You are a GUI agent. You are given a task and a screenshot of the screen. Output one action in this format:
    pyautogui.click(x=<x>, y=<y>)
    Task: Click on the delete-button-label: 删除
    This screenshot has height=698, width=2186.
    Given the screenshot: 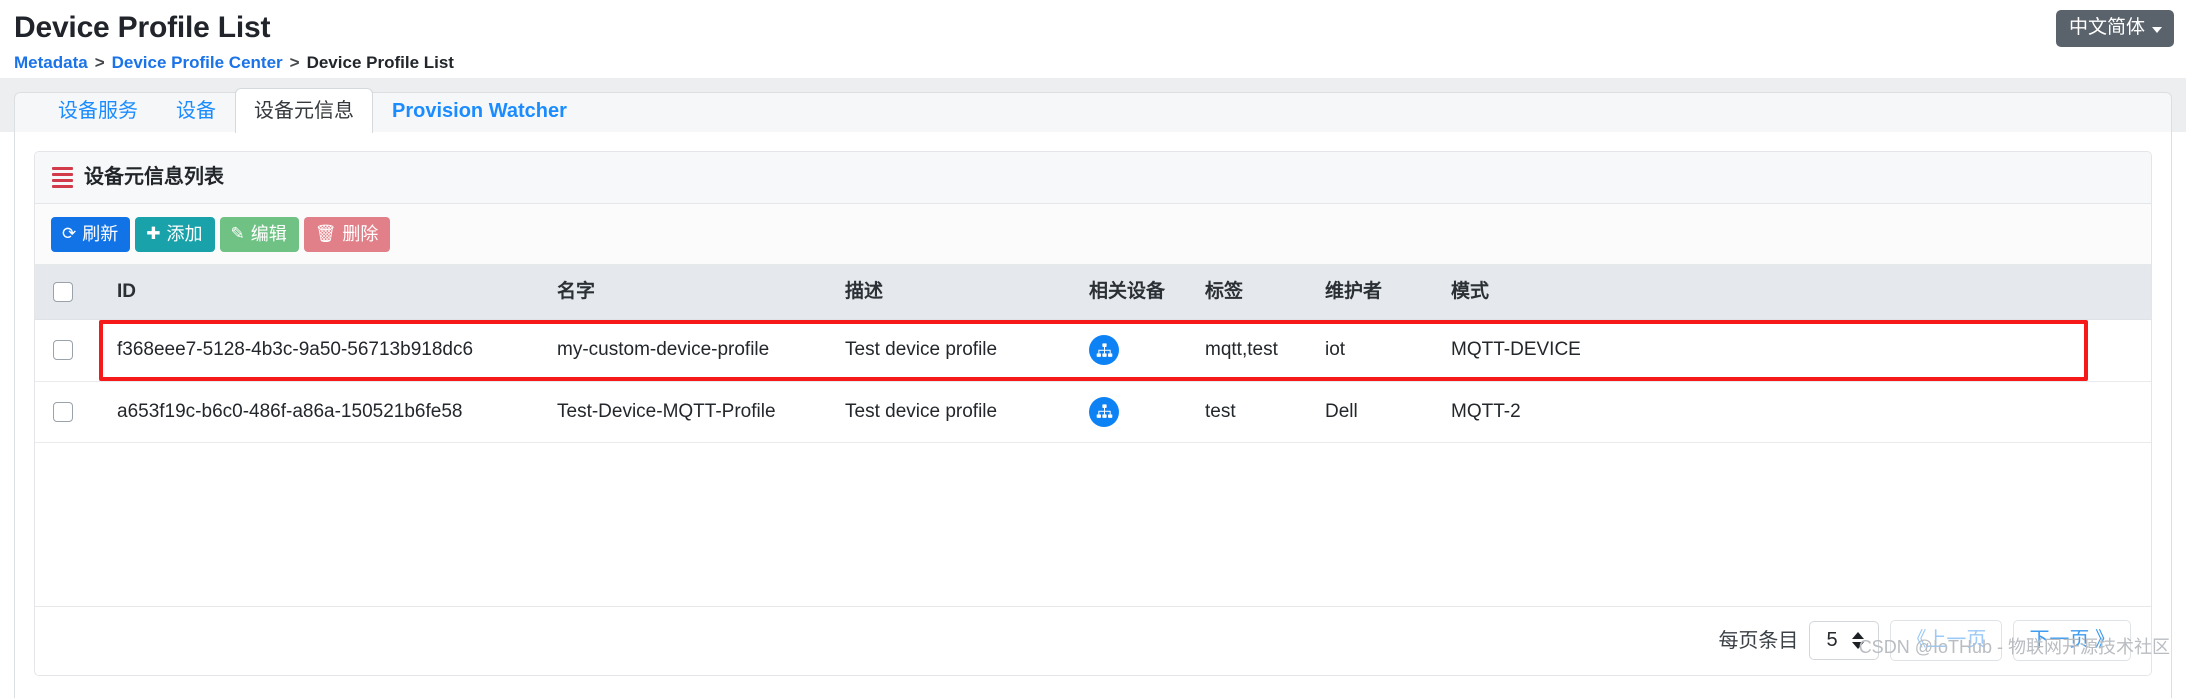 What is the action you would take?
    pyautogui.click(x=360, y=234)
    